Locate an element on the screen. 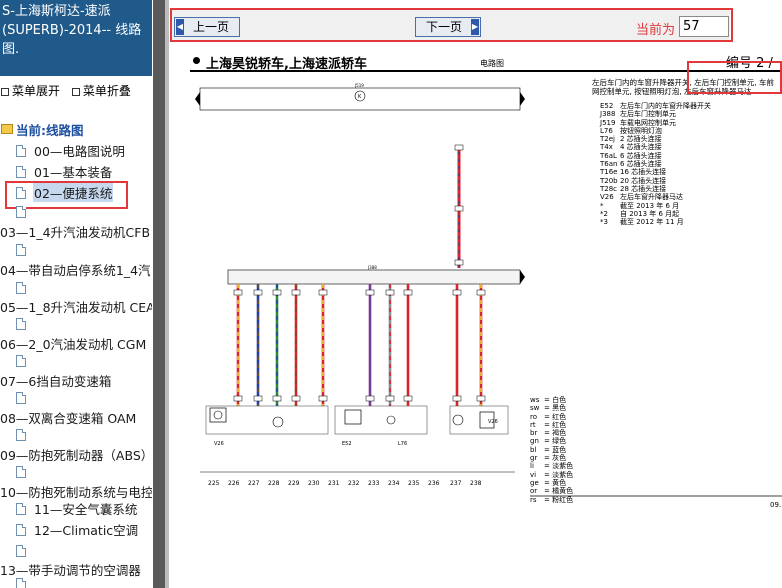  column-number: 231 is located at coordinates (334, 483).